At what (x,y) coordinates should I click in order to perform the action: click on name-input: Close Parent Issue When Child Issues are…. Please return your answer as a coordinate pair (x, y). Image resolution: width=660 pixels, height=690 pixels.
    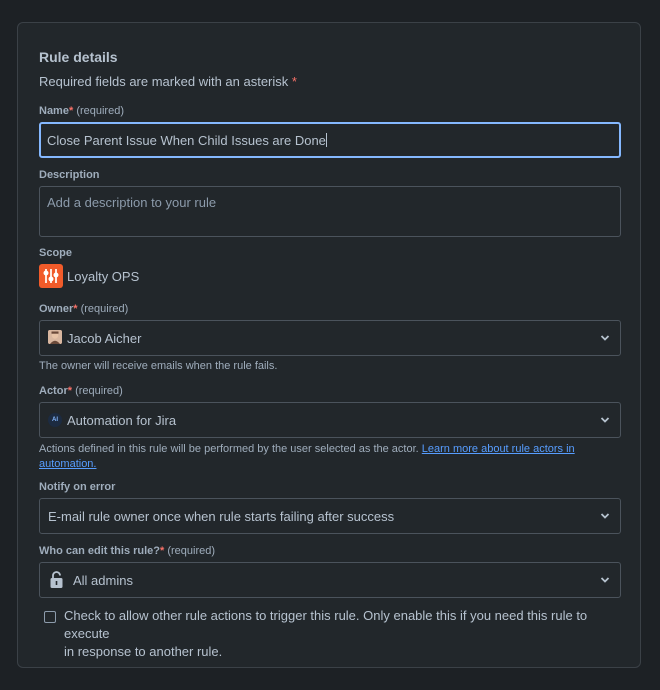
    Looking at the image, I should click on (330, 140).